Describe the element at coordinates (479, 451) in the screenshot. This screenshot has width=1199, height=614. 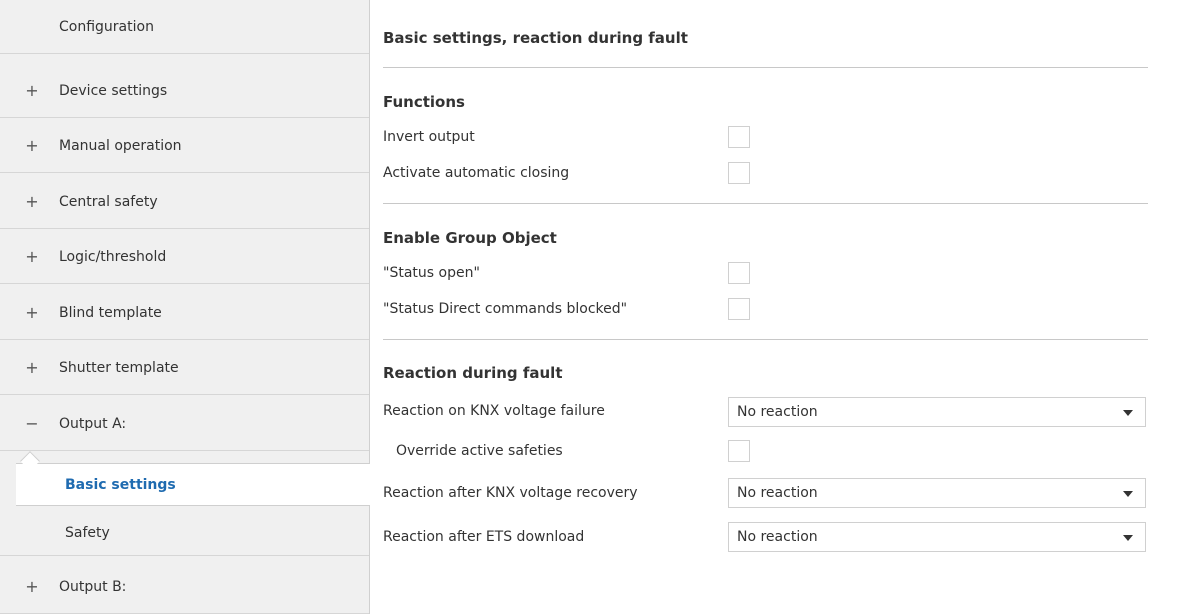
I see `override-safeties-label: Override active safeties` at that location.